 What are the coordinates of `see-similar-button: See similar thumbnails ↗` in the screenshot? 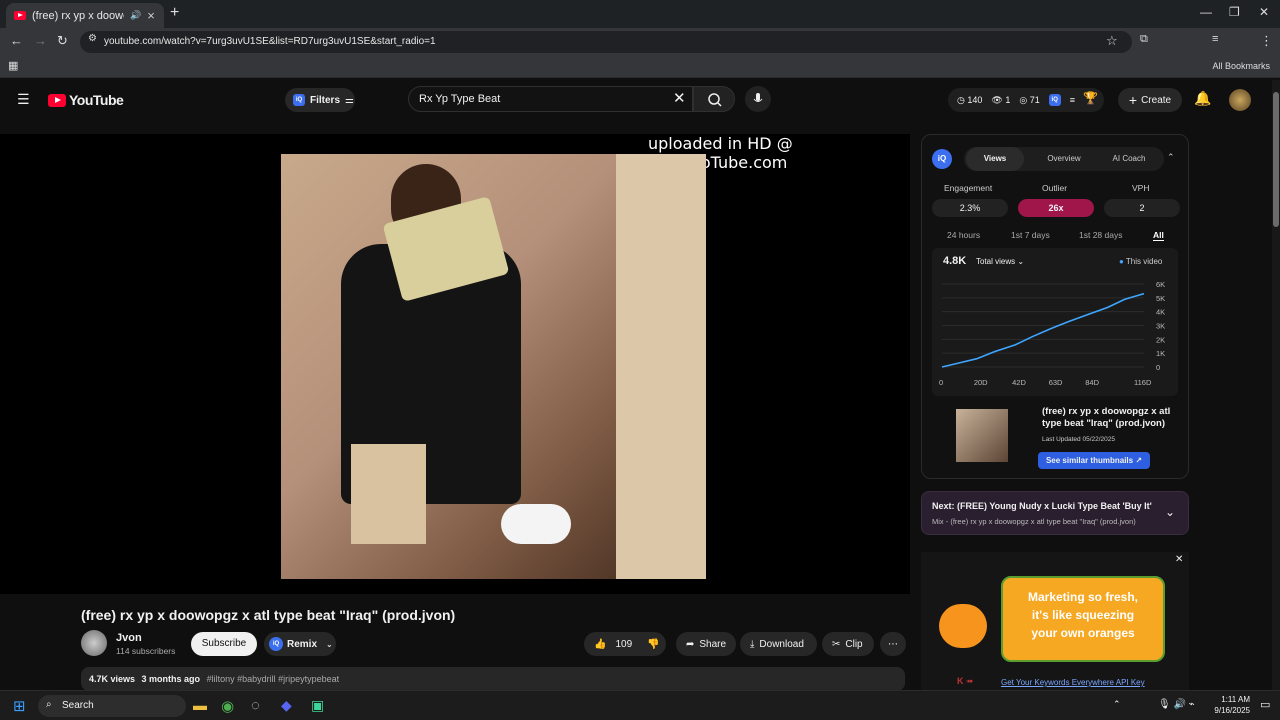 It's located at (1094, 460).